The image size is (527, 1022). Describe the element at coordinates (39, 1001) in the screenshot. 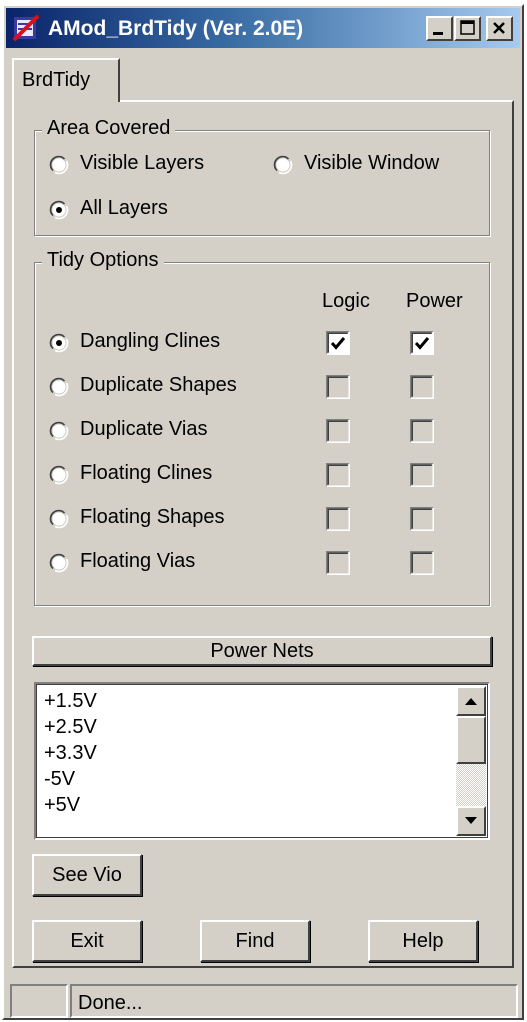

I see `status-panel-left` at that location.